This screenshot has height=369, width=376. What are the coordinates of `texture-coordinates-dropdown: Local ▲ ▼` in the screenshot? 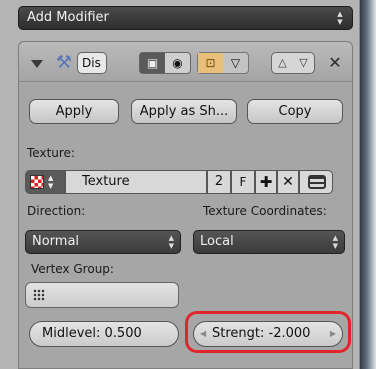 It's located at (269, 242).